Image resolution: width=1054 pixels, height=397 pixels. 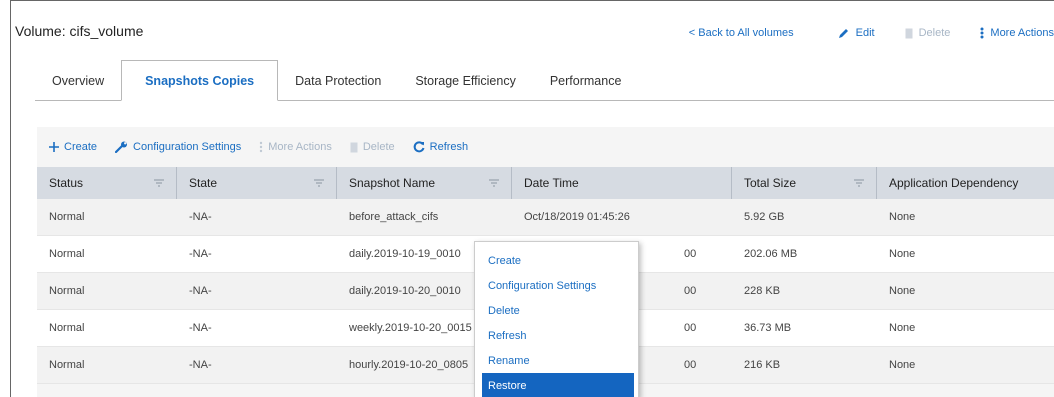 I want to click on context-menu-create: Create, so click(x=556, y=260).